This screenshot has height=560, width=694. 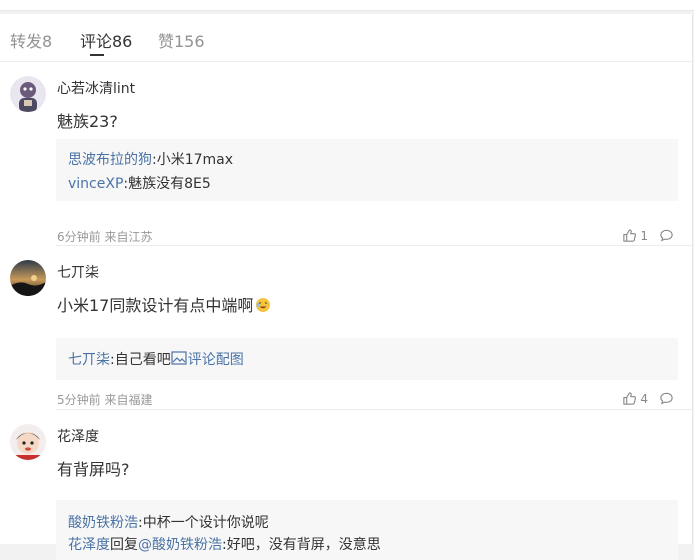 I want to click on like-button: 1, so click(x=635, y=235).